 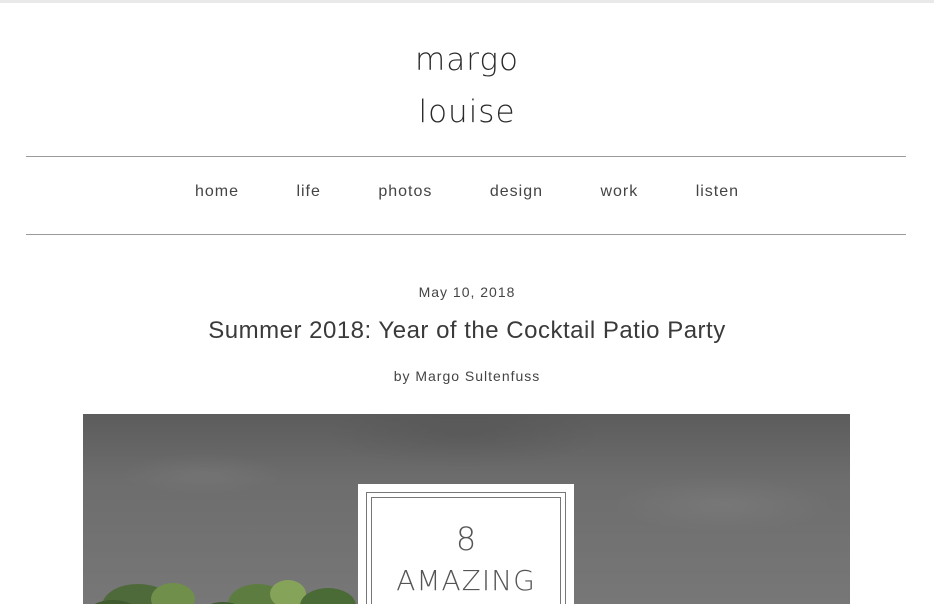 What do you see at coordinates (466, 156) in the screenshot?
I see `nav-divider-top` at bounding box center [466, 156].